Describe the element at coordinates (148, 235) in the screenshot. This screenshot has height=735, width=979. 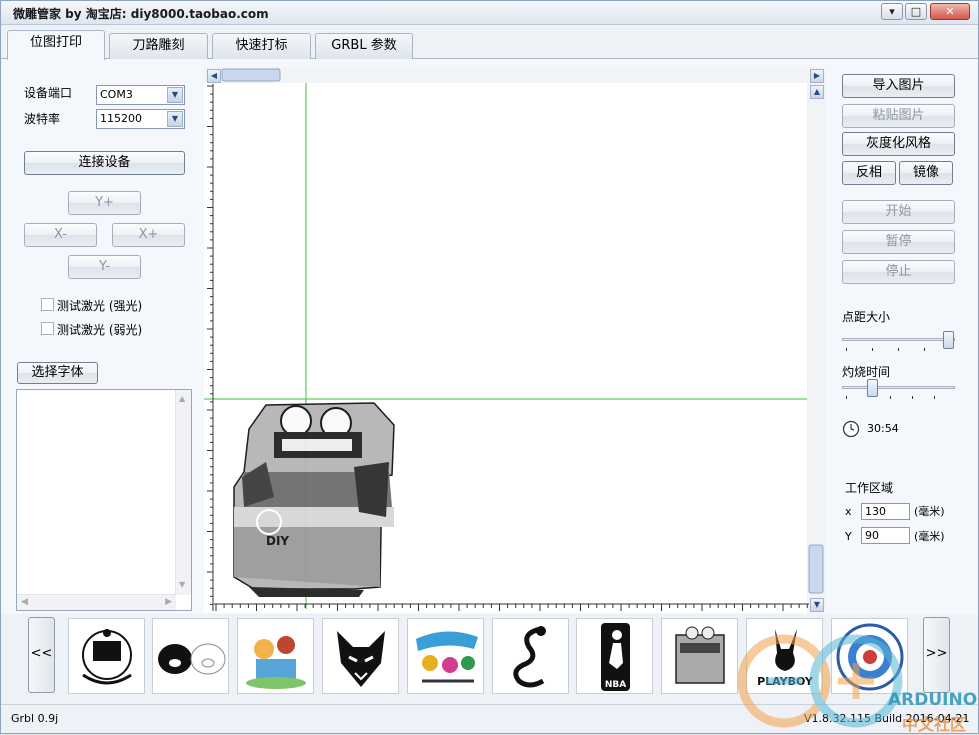
I see `x-plus-button: X+` at that location.